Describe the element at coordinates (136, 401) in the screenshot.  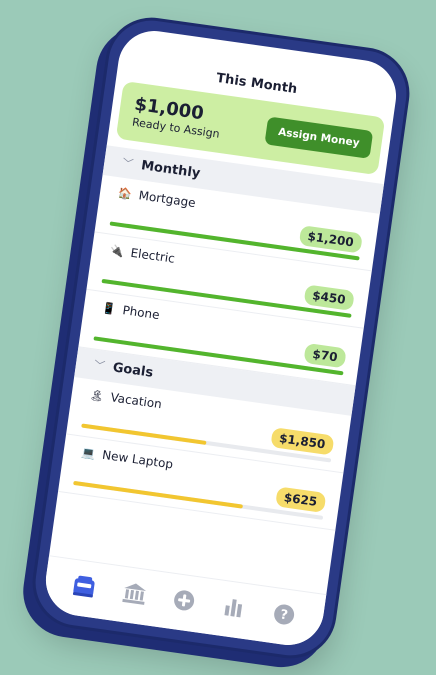
I see `category-label: Vacation` at that location.